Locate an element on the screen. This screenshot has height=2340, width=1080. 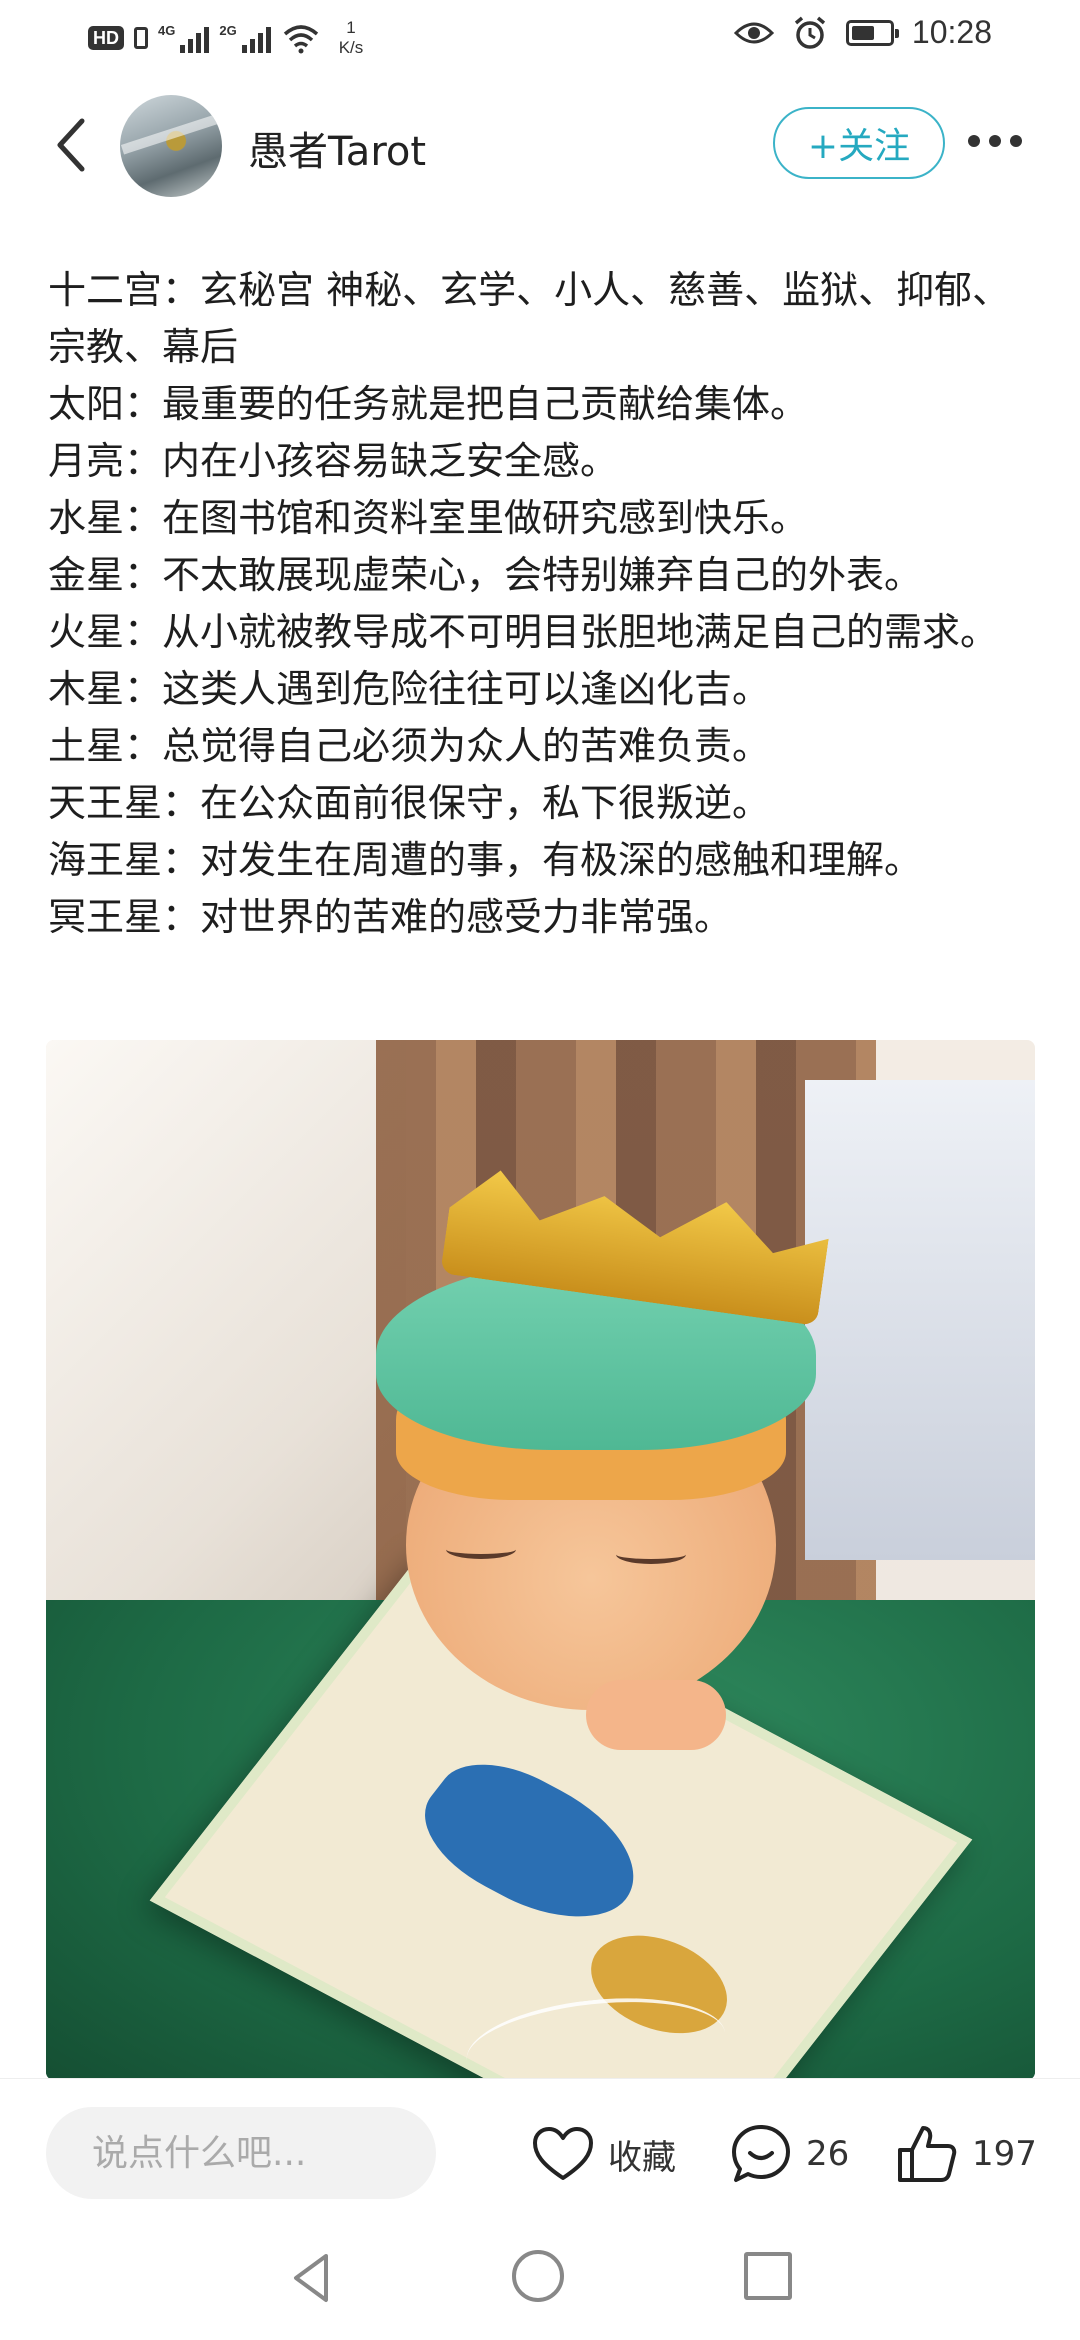
nav-recent-icon is located at coordinates (768, 2276).